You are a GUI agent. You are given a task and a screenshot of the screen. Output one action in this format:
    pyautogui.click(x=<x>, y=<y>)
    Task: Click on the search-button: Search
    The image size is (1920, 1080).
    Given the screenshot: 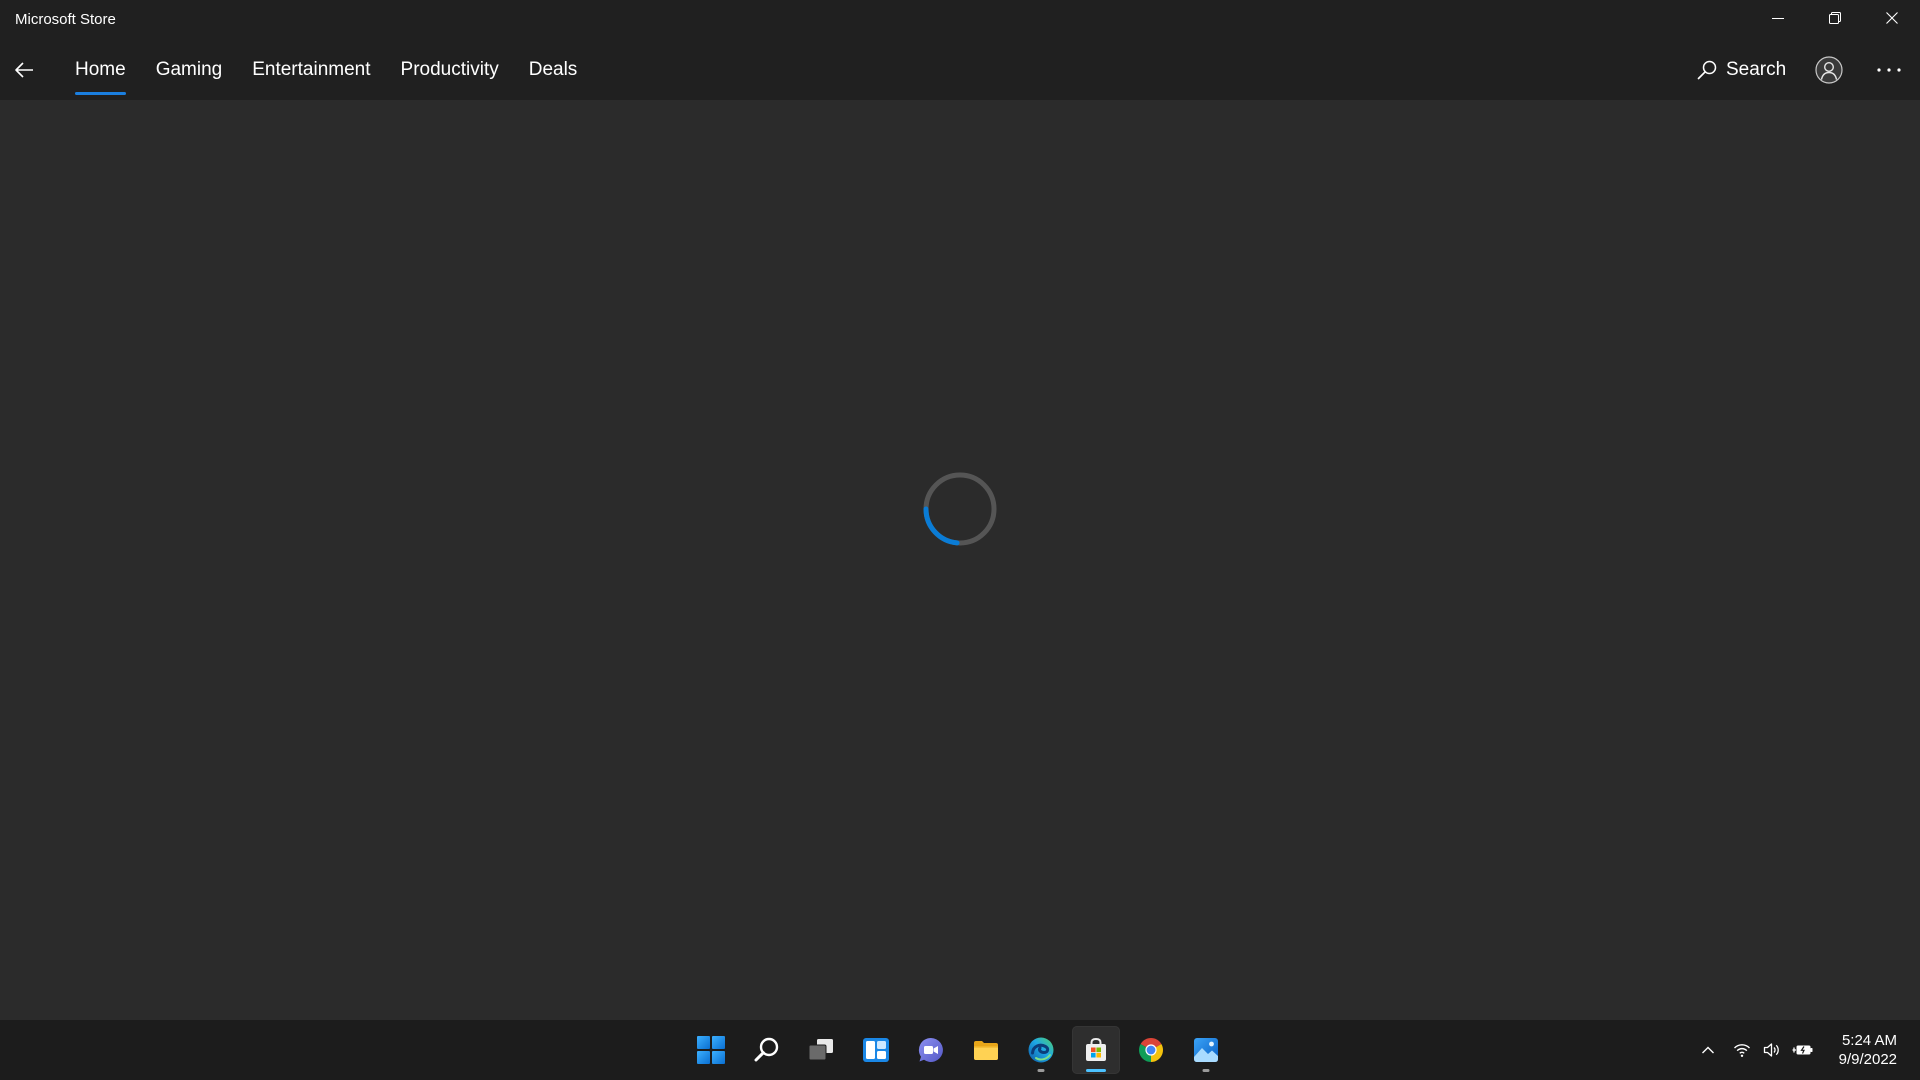 What is the action you would take?
    pyautogui.click(x=1741, y=70)
    